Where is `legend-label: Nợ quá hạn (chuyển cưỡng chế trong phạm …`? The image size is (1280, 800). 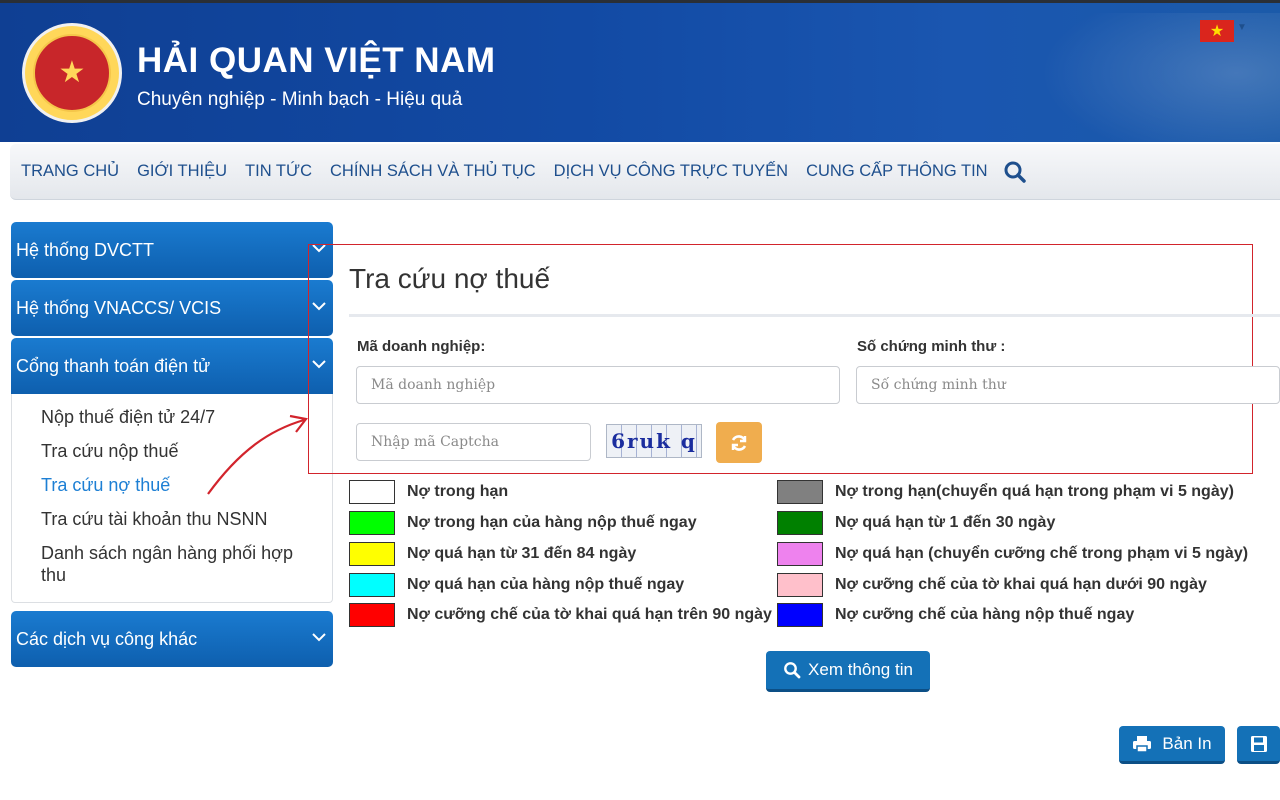
legend-label: Nợ quá hạn (chuyển cưỡng chế trong phạm … is located at coordinates (1042, 553).